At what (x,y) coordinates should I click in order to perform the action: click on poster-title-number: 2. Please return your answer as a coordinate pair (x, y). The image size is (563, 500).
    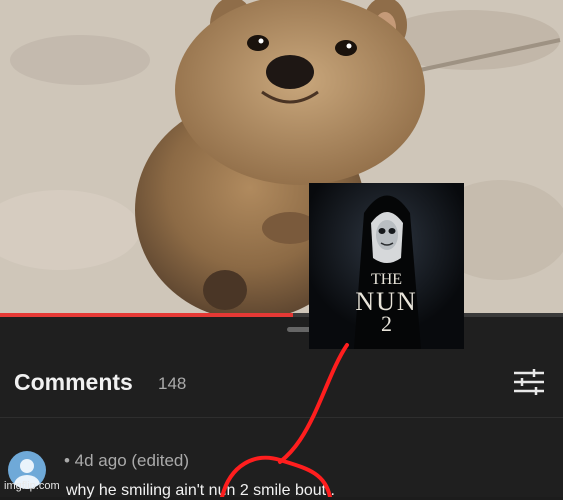
    Looking at the image, I should click on (386, 323).